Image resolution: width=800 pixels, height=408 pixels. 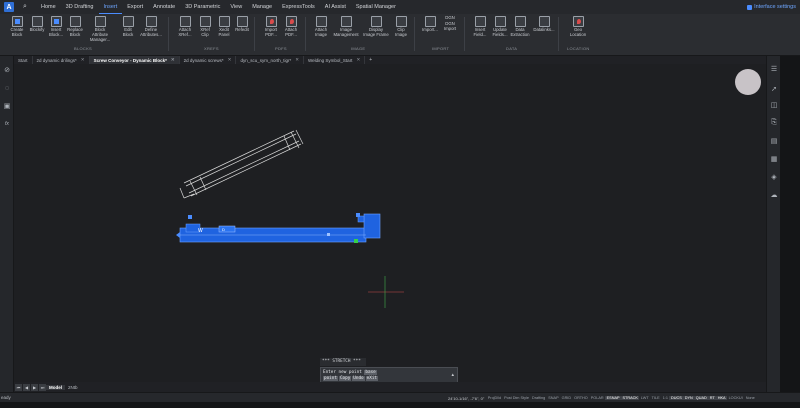 What do you see at coordinates (224, 27) in the screenshot?
I see `xedit-panel-button: Xedit Panel` at bounding box center [224, 27].